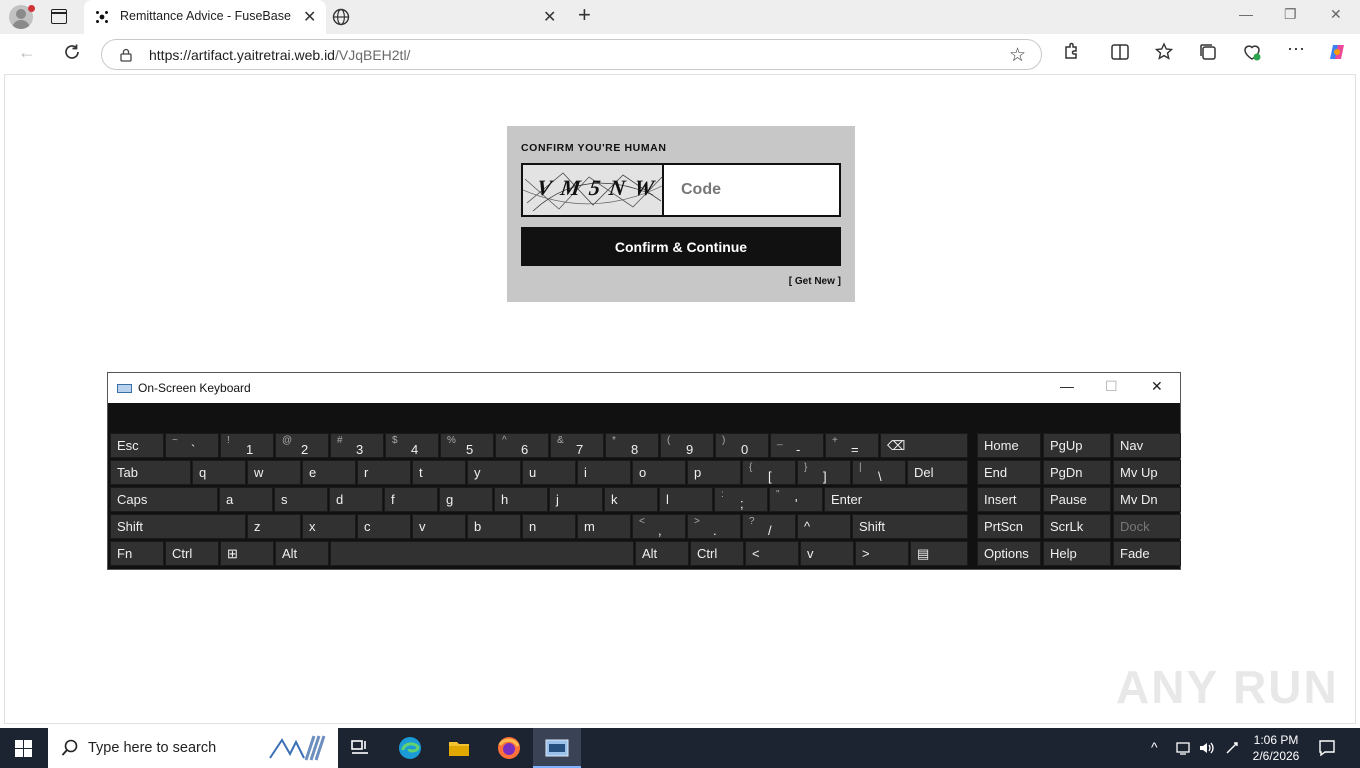 This screenshot has width=1360, height=768. I want to click on osk-key: l, so click(686, 499).